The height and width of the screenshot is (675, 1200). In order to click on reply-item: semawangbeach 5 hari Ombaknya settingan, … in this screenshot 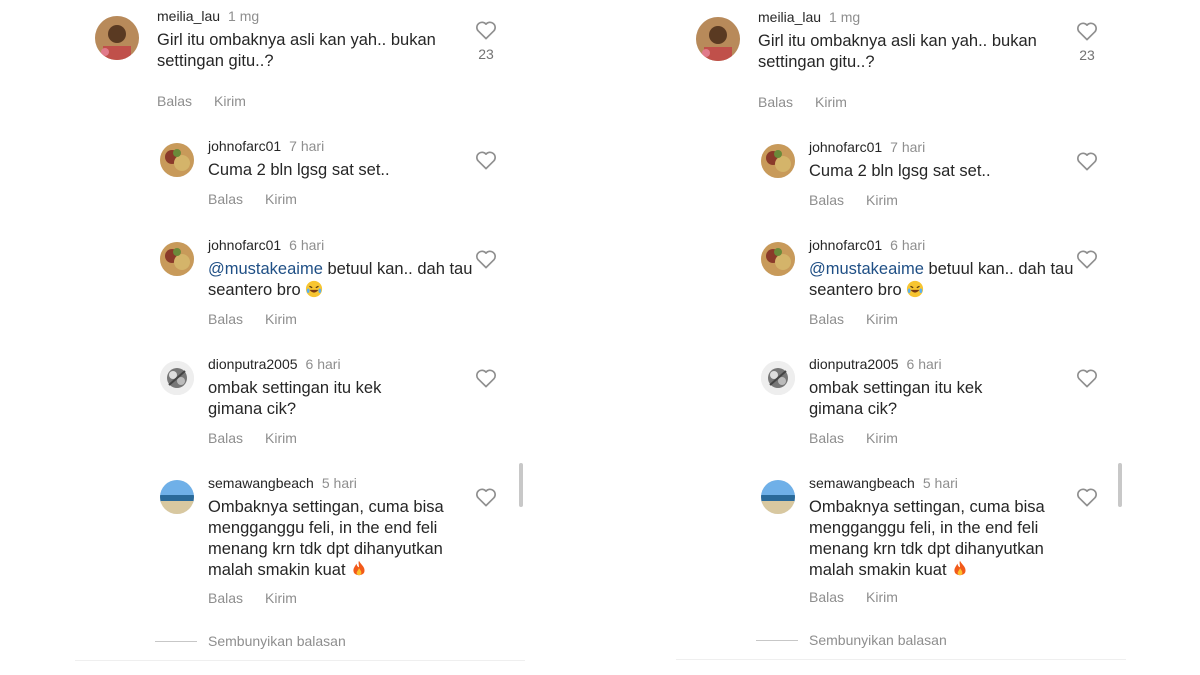, I will do `click(295, 540)`.